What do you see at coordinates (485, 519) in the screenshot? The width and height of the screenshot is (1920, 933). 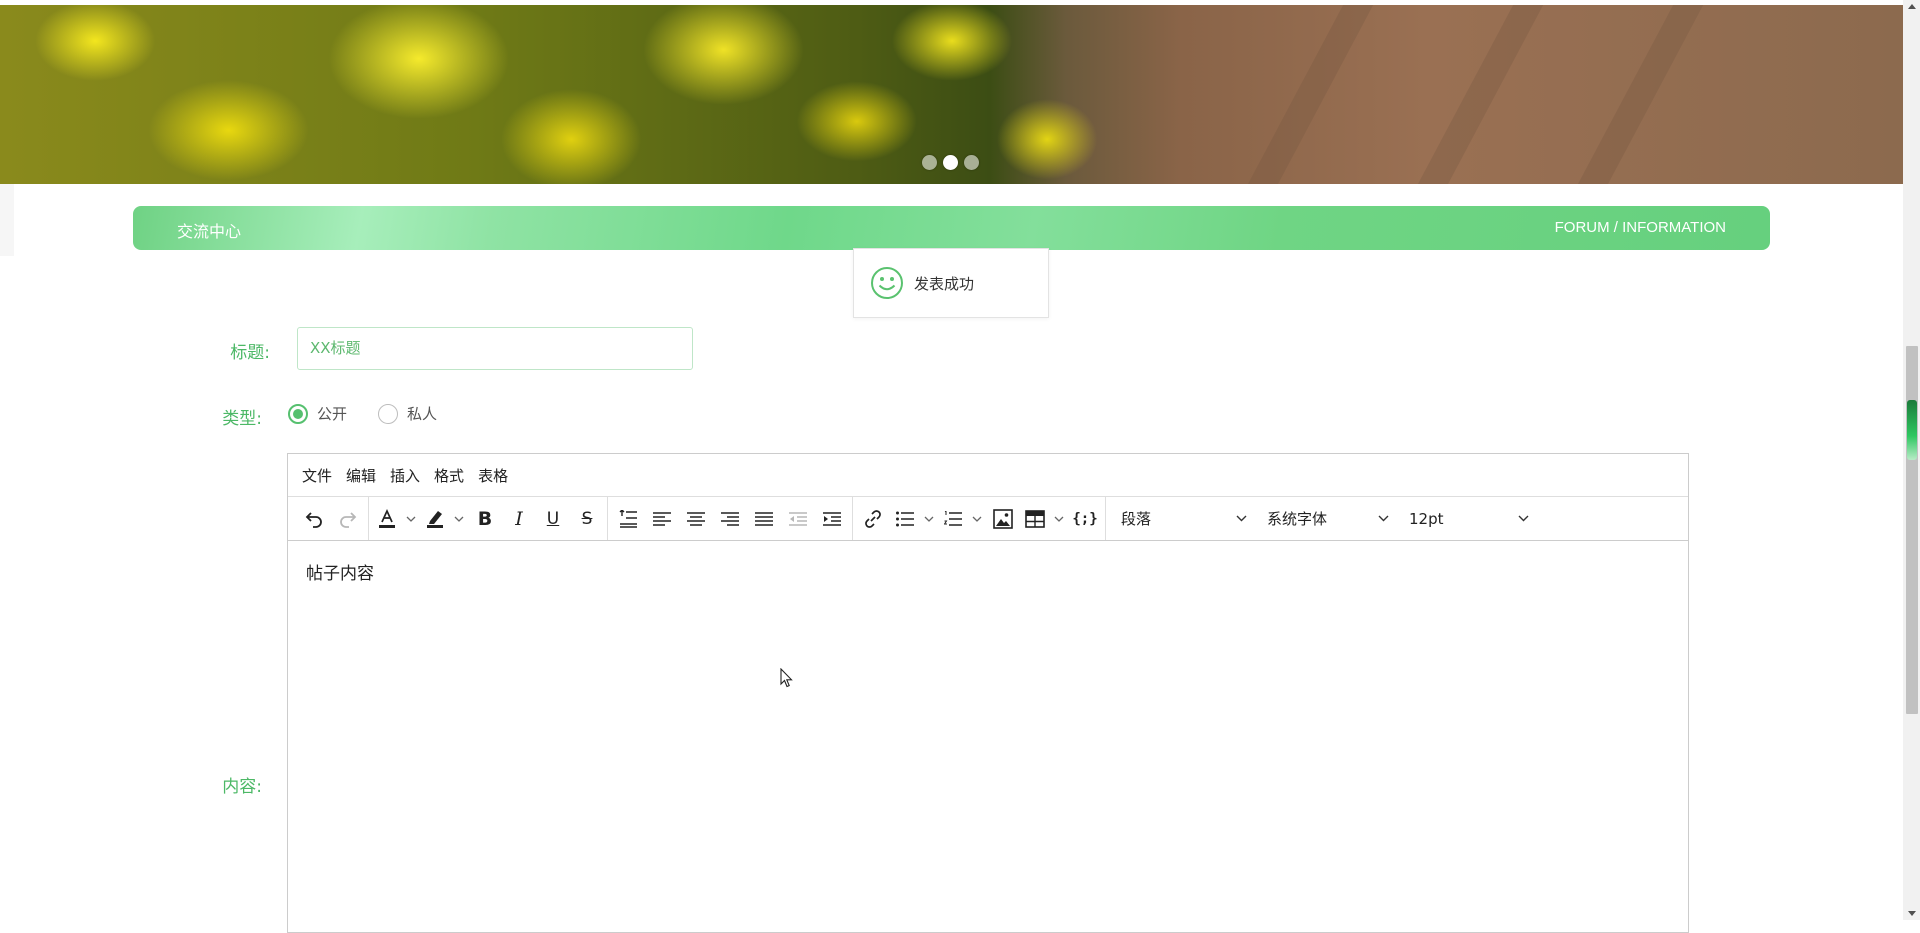 I see `bold-icon: B` at bounding box center [485, 519].